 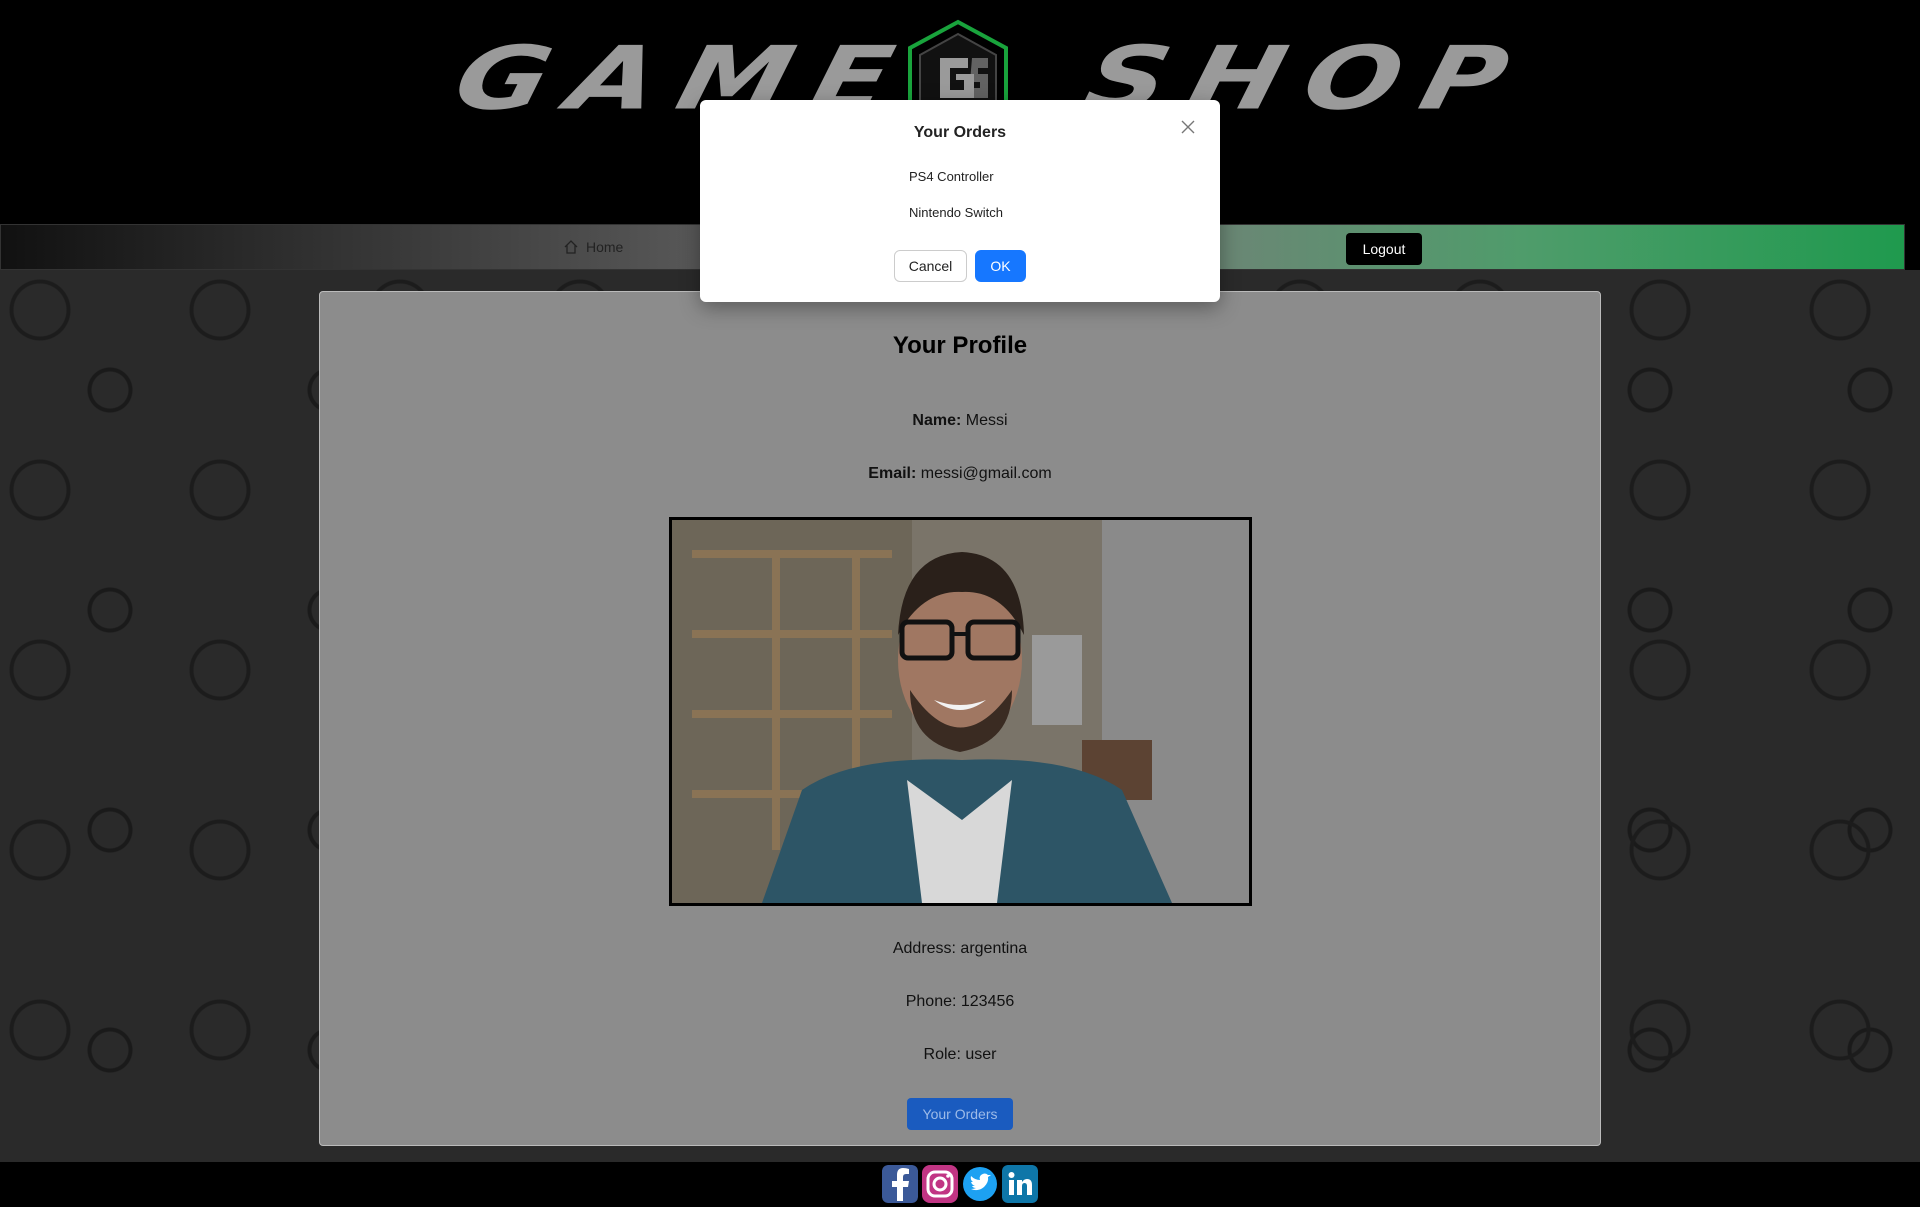 What do you see at coordinates (930, 266) in the screenshot?
I see `cancel-button: Cancel` at bounding box center [930, 266].